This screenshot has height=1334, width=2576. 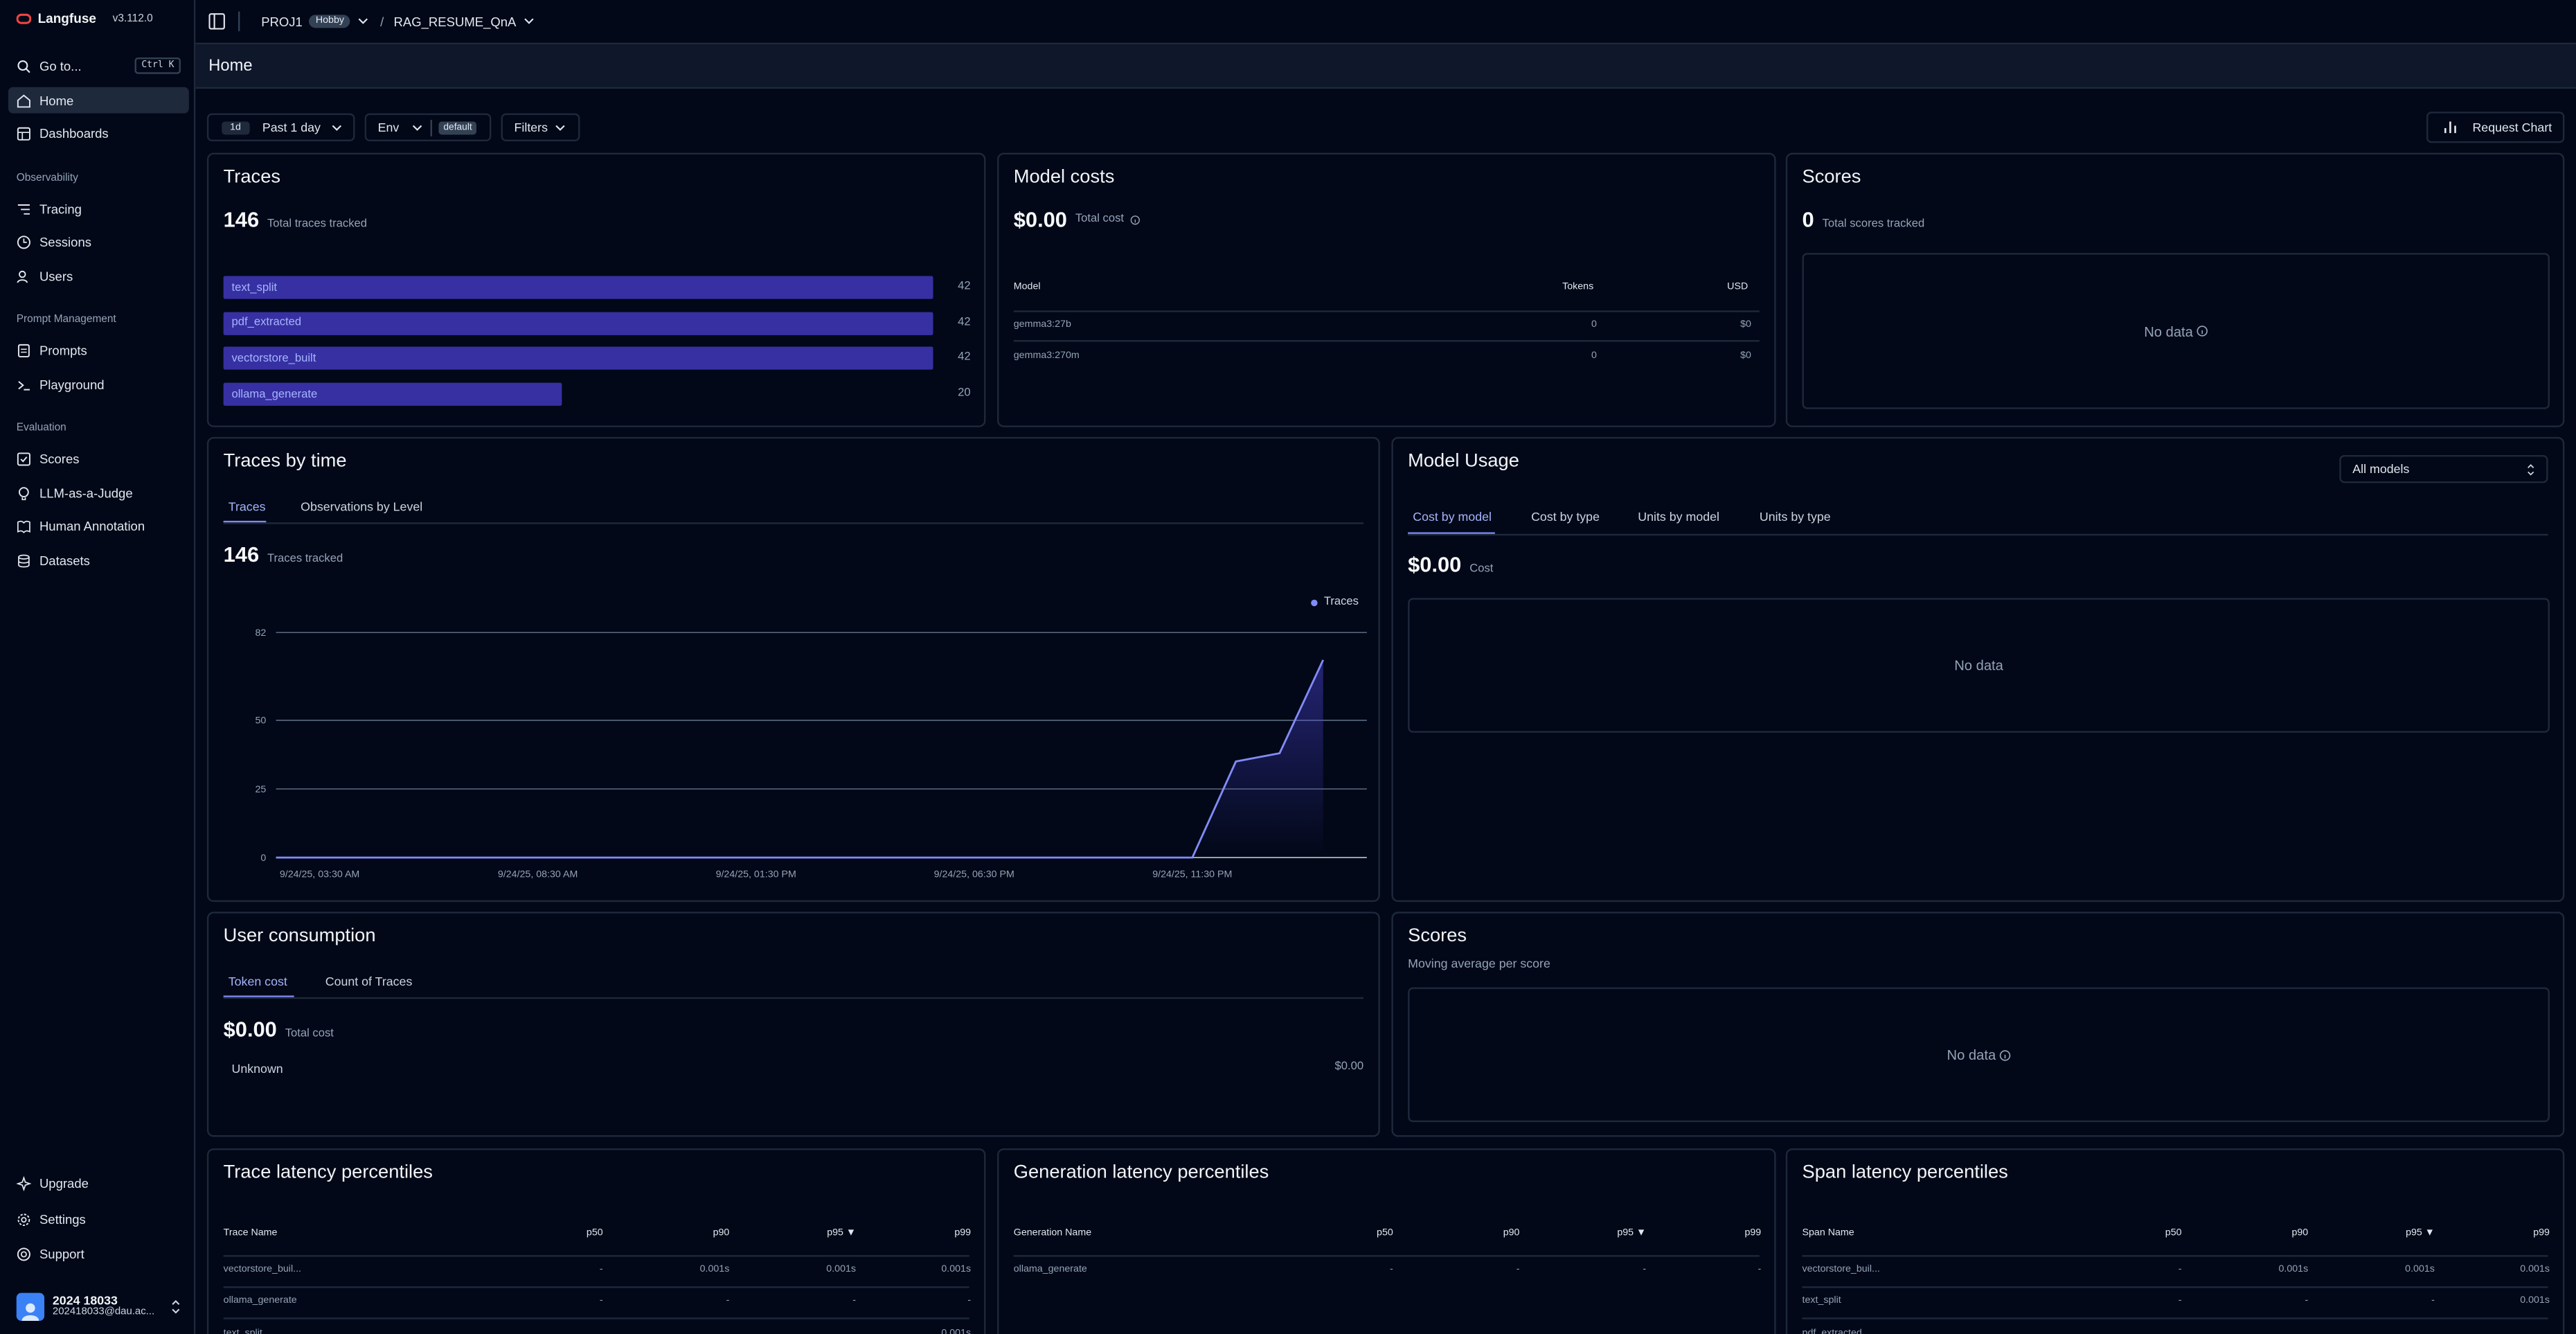 I want to click on sidebar-item-label: Playground, so click(x=72, y=384).